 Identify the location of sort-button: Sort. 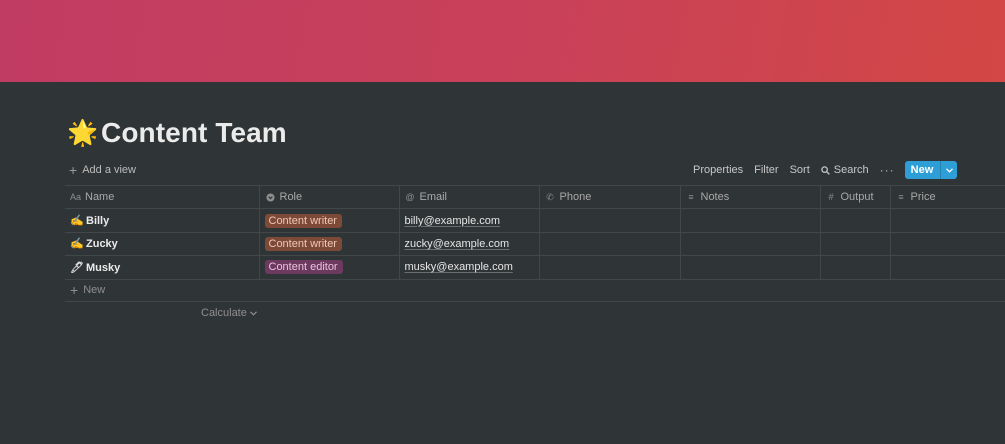
(800, 170).